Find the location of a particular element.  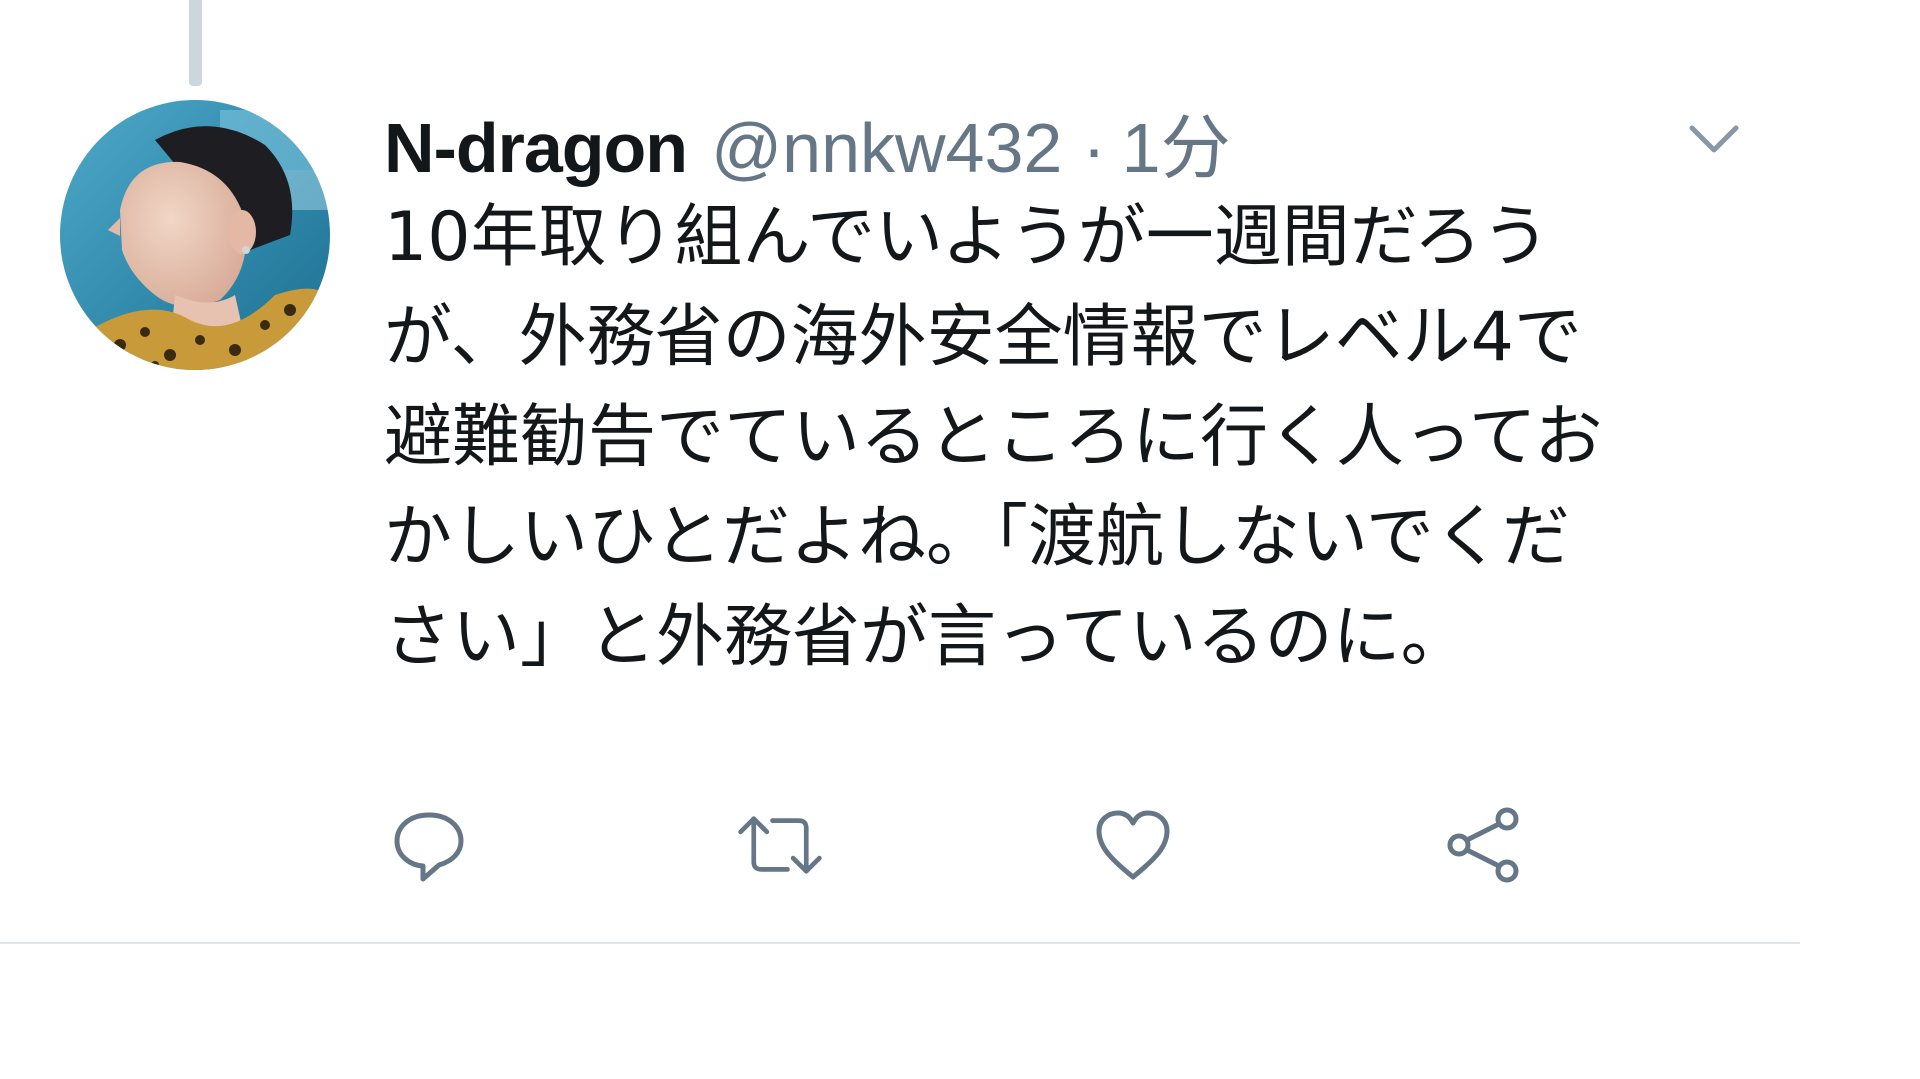

avatar-image is located at coordinates (195, 235).